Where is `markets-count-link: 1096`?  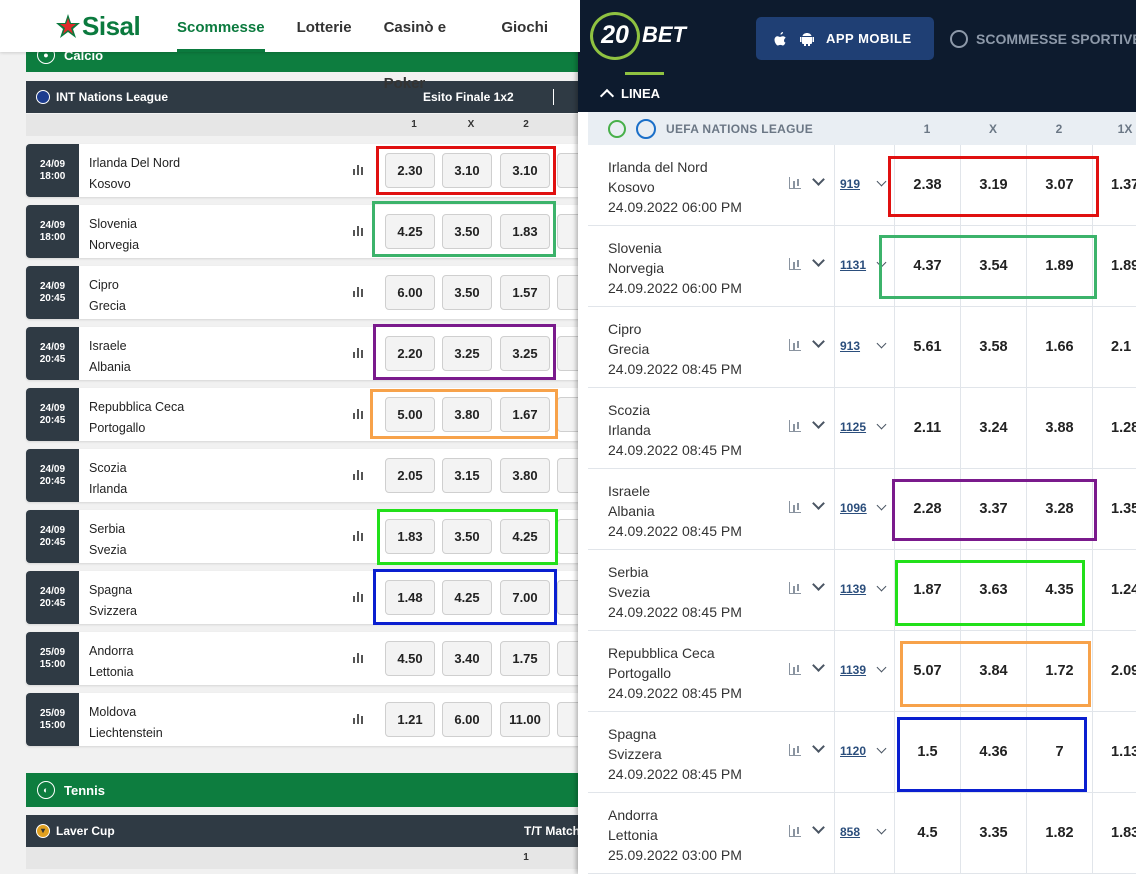
markets-count-link: 1096 is located at coordinates (853, 508).